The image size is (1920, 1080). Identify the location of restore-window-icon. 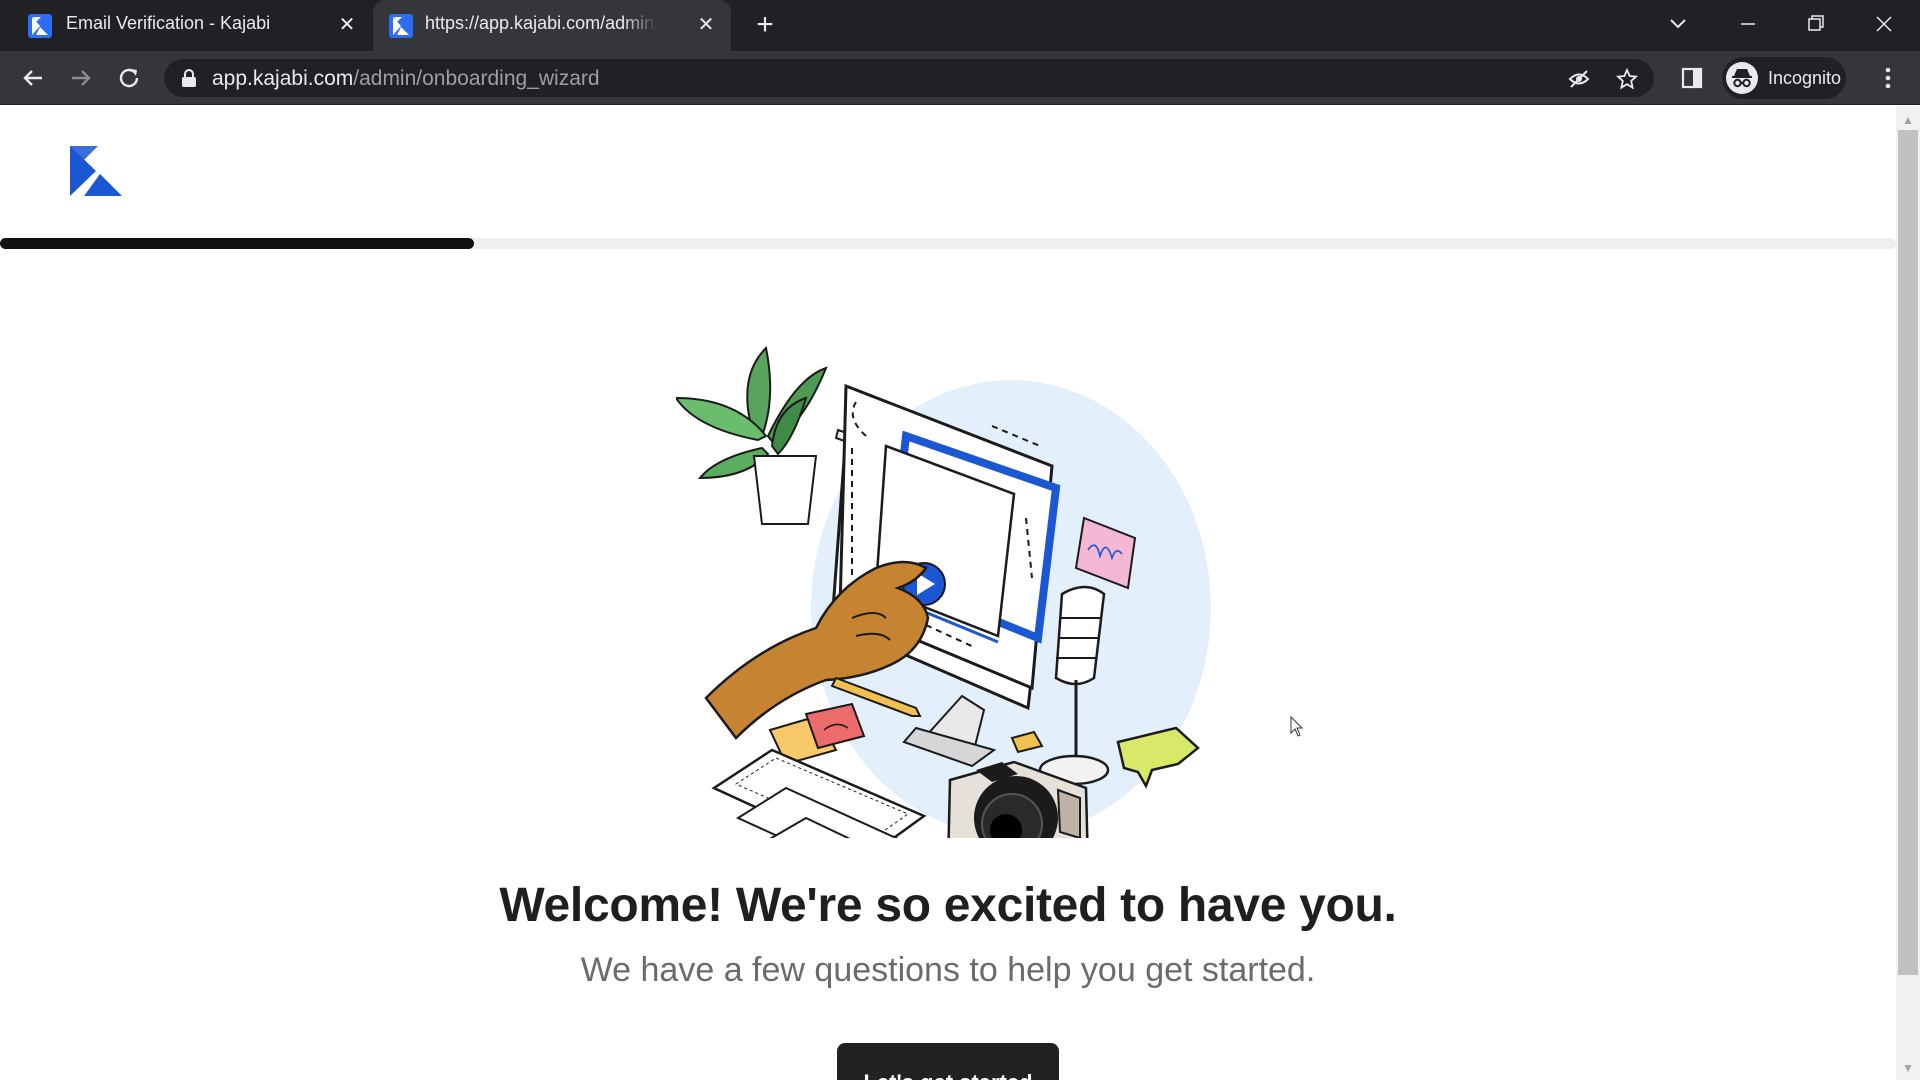
(1816, 24).